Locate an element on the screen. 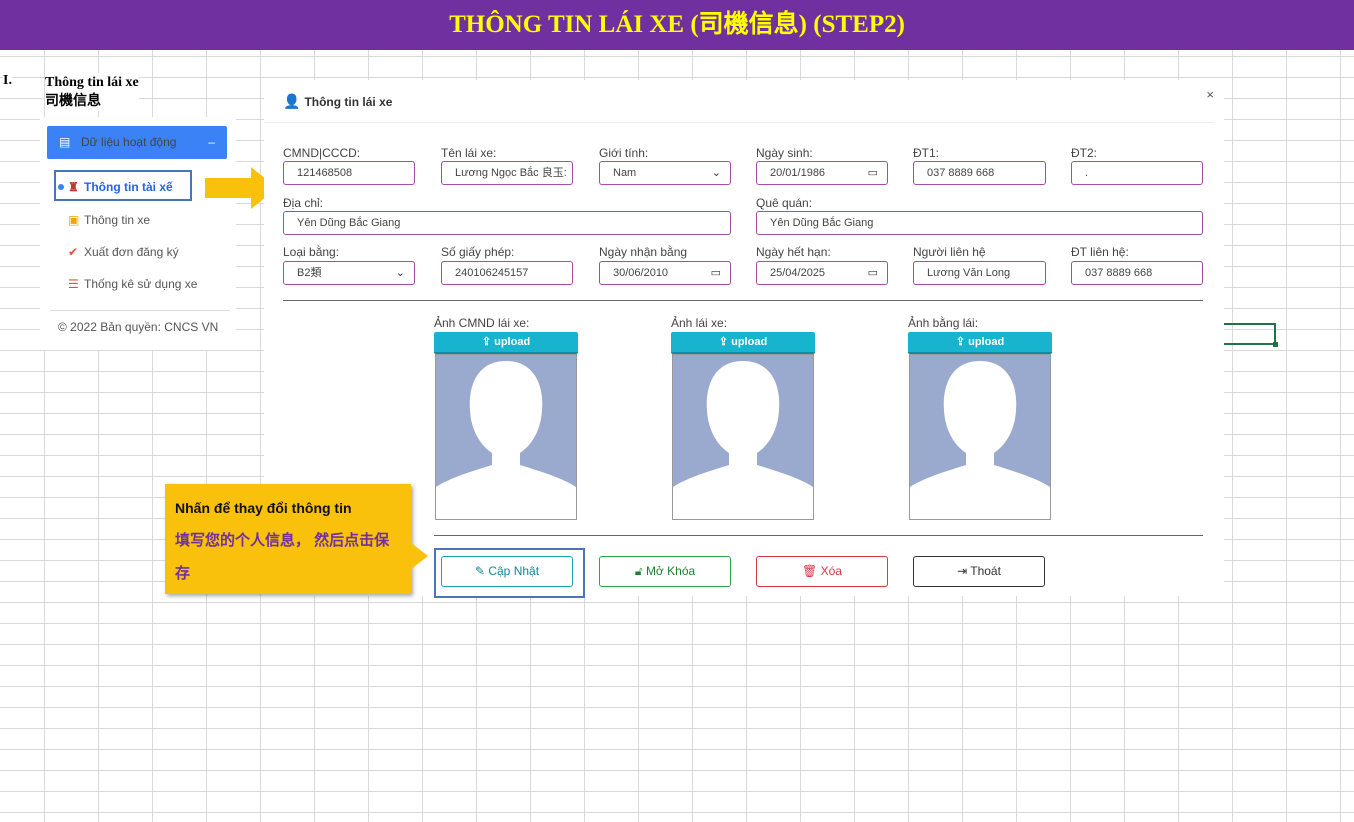 Image resolution: width=1354 pixels, height=822 pixels. issue-date-field: 30/06/2010 ▭ is located at coordinates (665, 273).